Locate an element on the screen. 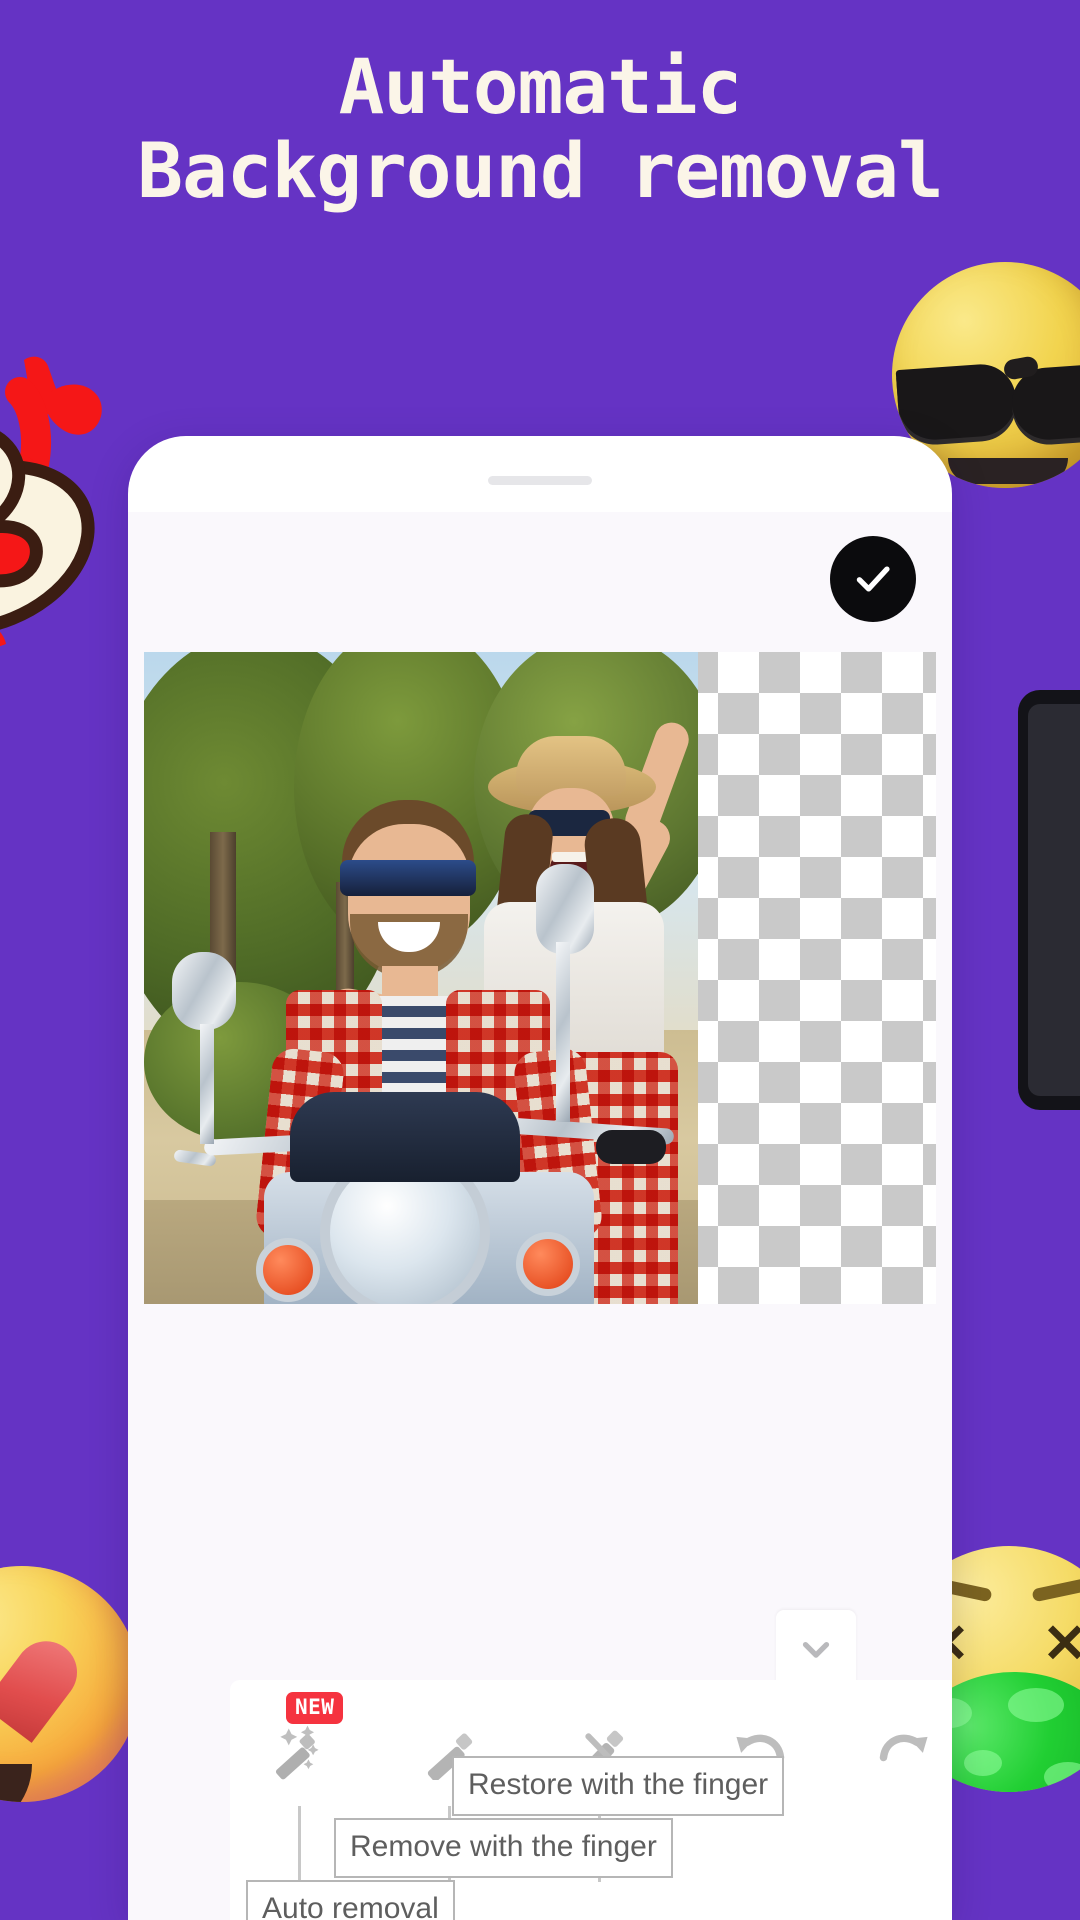 The height and width of the screenshot is (1920, 1080). redo-arrow-icon is located at coordinates (903, 1748).